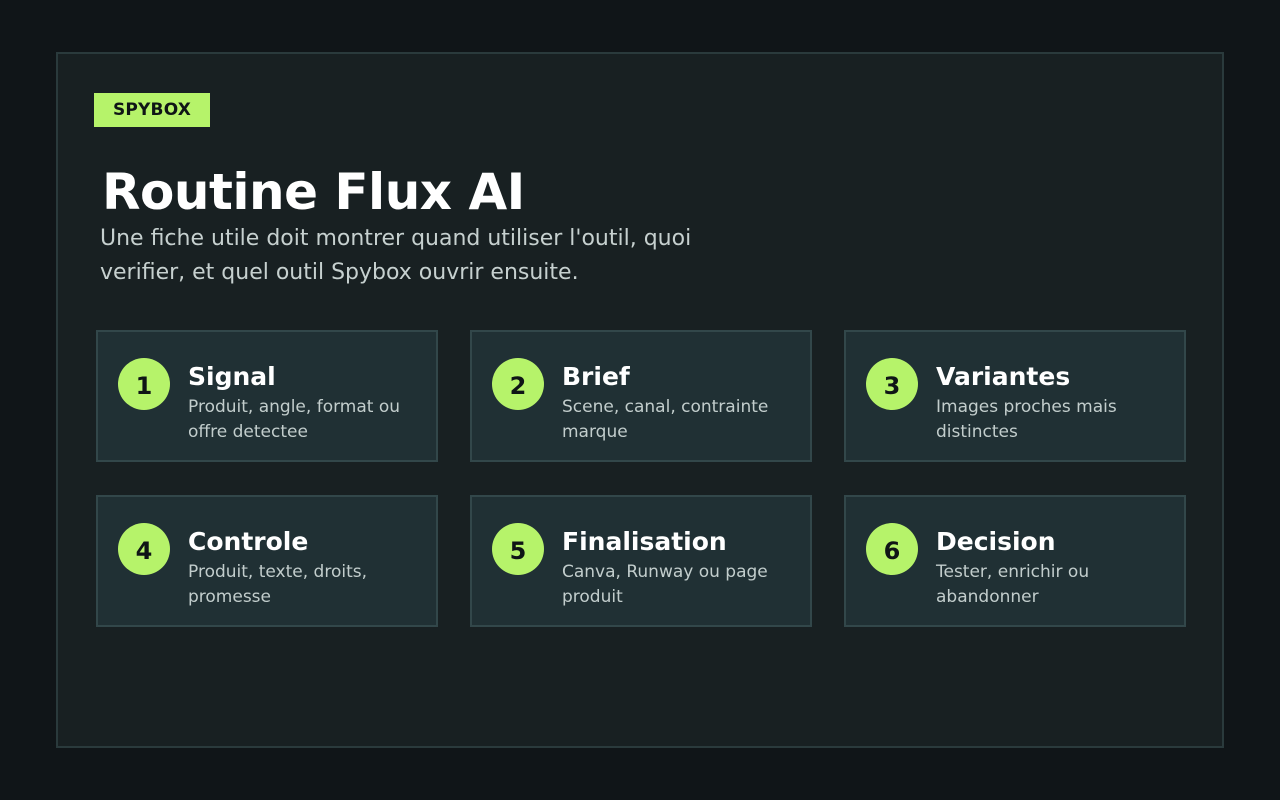 The width and height of the screenshot is (1280, 800). I want to click on step-number-badge: 2, so click(518, 384).